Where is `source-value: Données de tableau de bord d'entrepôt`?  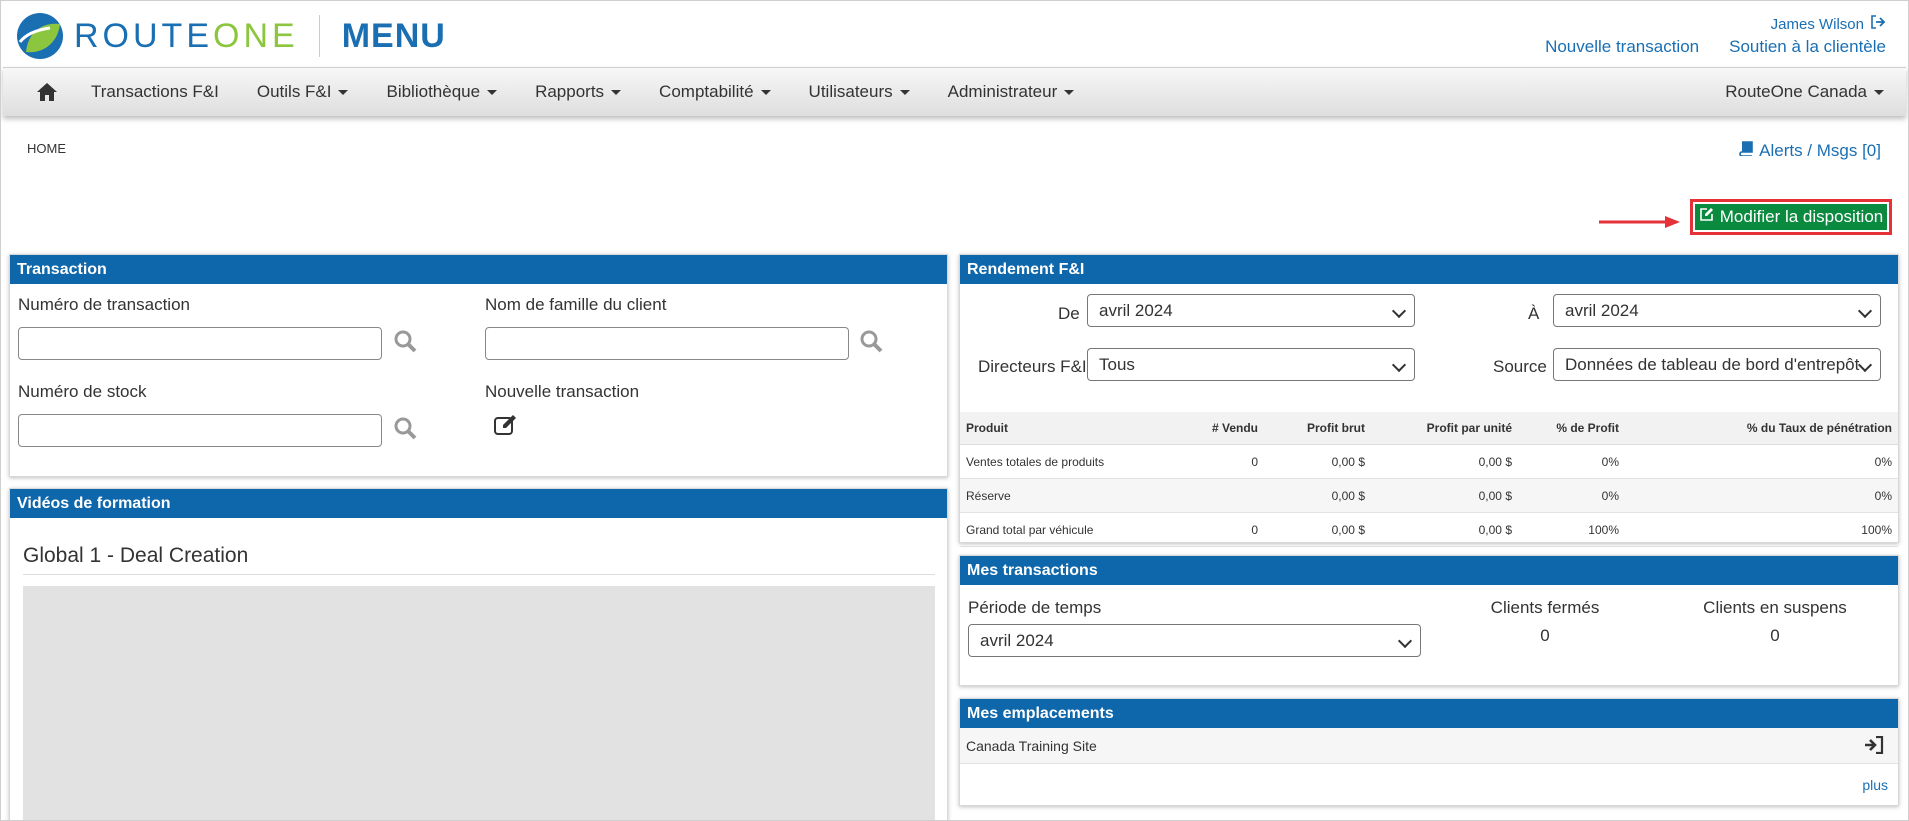
source-value: Données de tableau de bord d'entrepôt is located at coordinates (1712, 364).